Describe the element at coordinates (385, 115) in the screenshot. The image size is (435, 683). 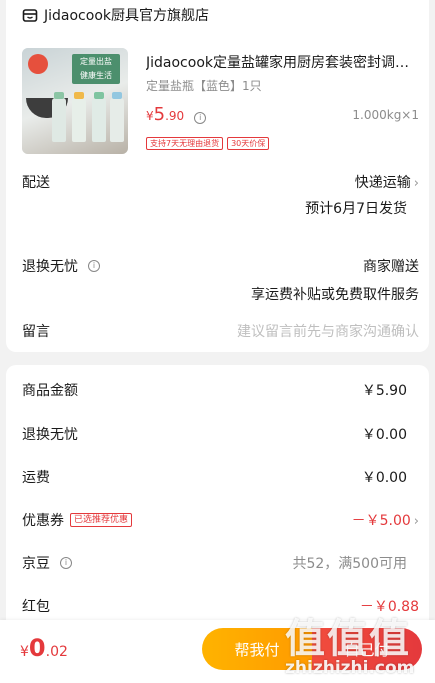
I see `product-quantity: 1.000kg×1` at that location.